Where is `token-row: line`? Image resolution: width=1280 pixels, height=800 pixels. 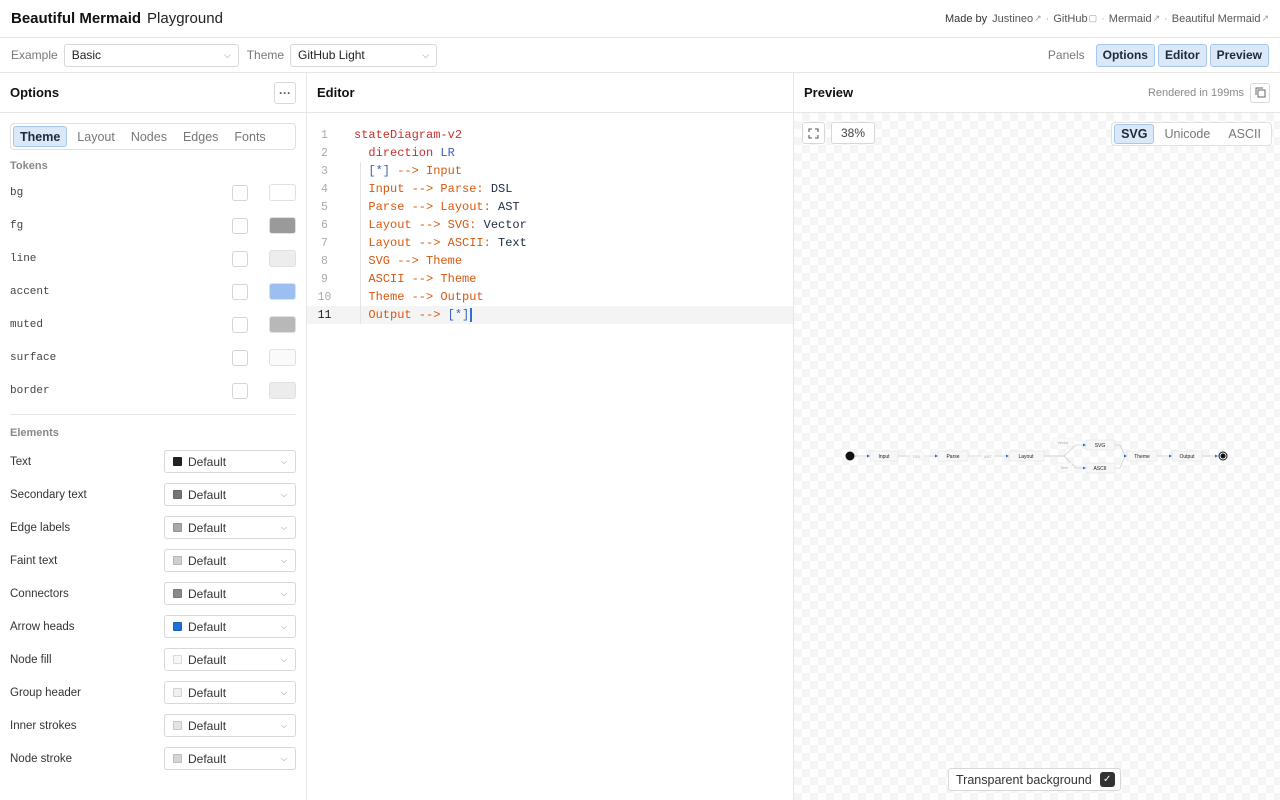
token-row: line is located at coordinates (153, 258).